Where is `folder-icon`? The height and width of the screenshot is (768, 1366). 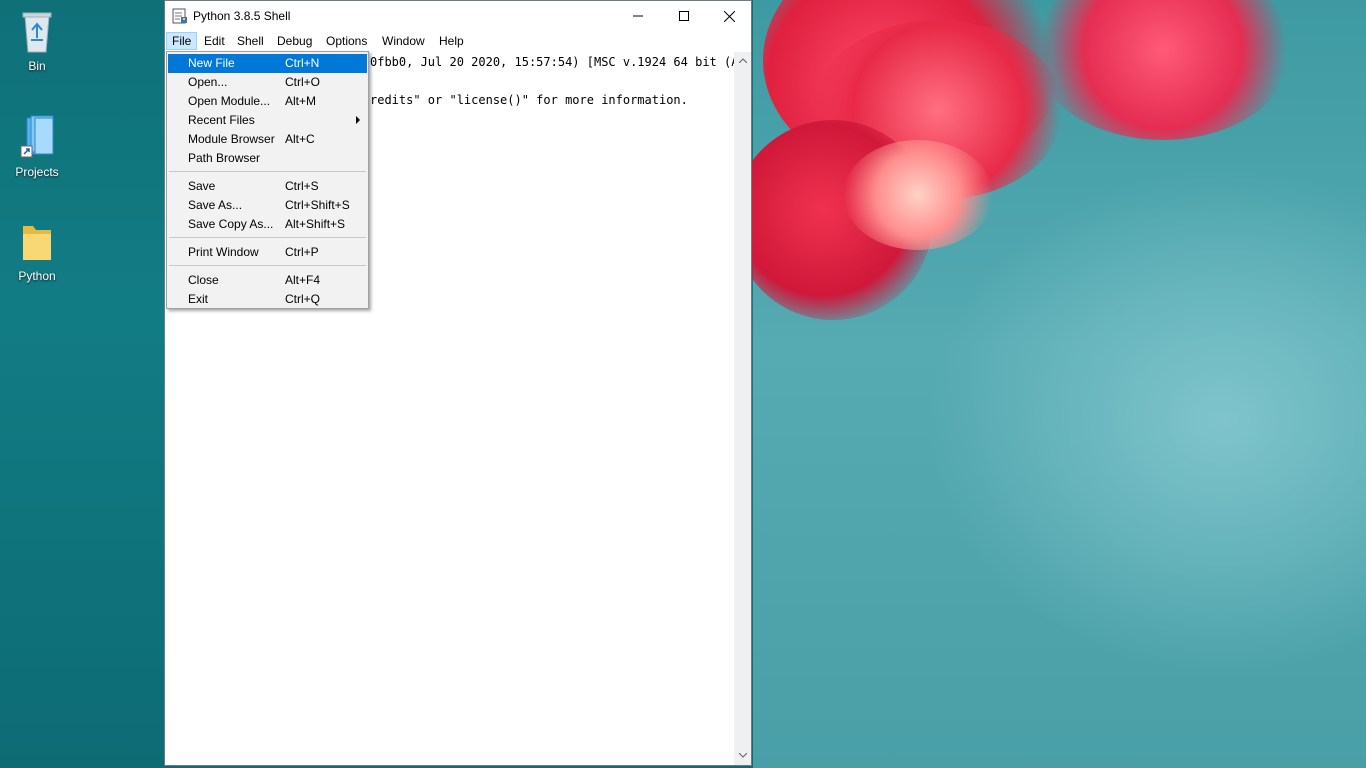
folder-icon is located at coordinates (37, 243).